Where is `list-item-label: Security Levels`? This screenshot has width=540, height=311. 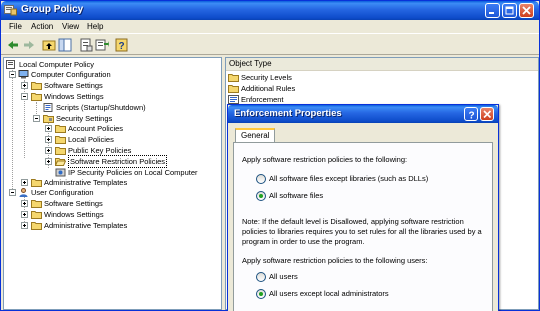 list-item-label: Security Levels is located at coordinates (266, 77).